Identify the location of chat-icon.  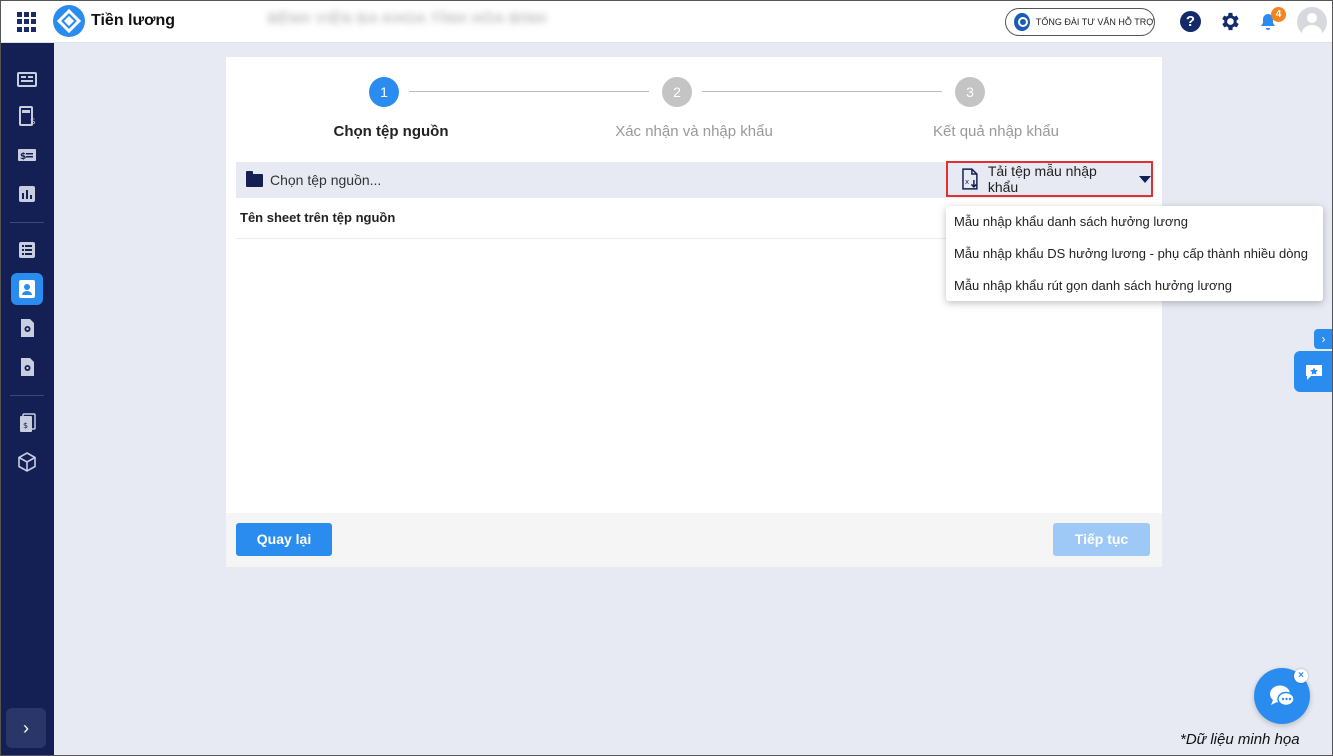
(1282, 696).